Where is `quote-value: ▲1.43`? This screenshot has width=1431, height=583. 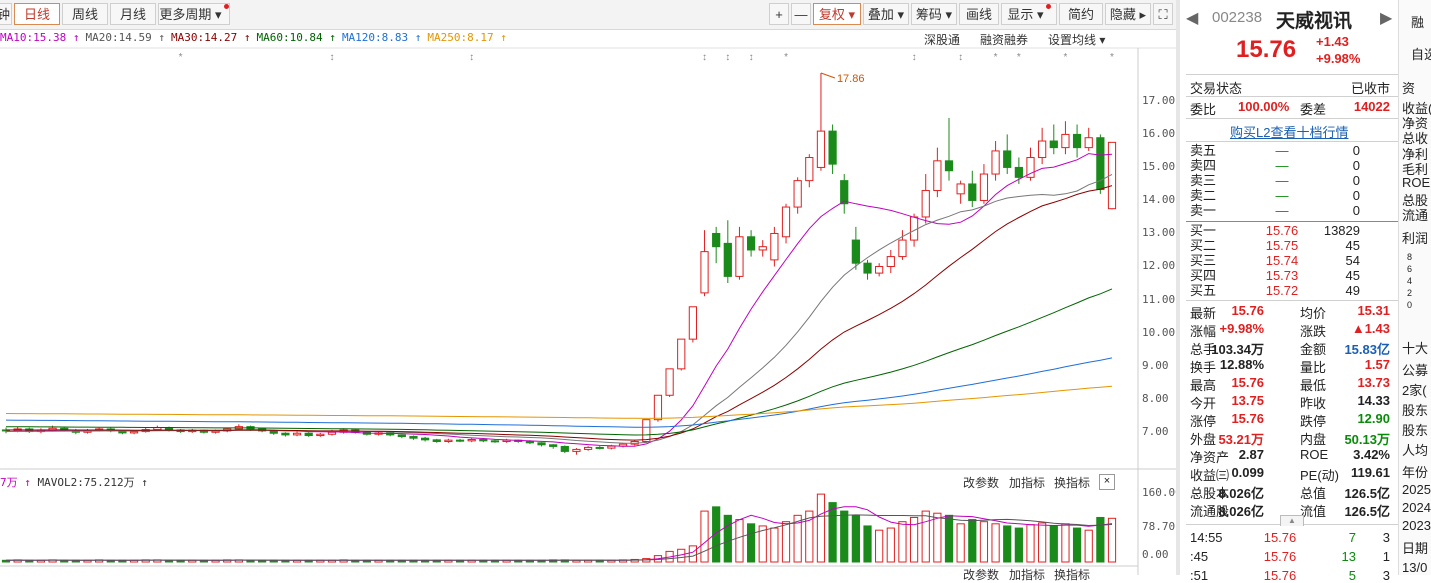 quote-value: ▲1.43 is located at coordinates (1370, 328).